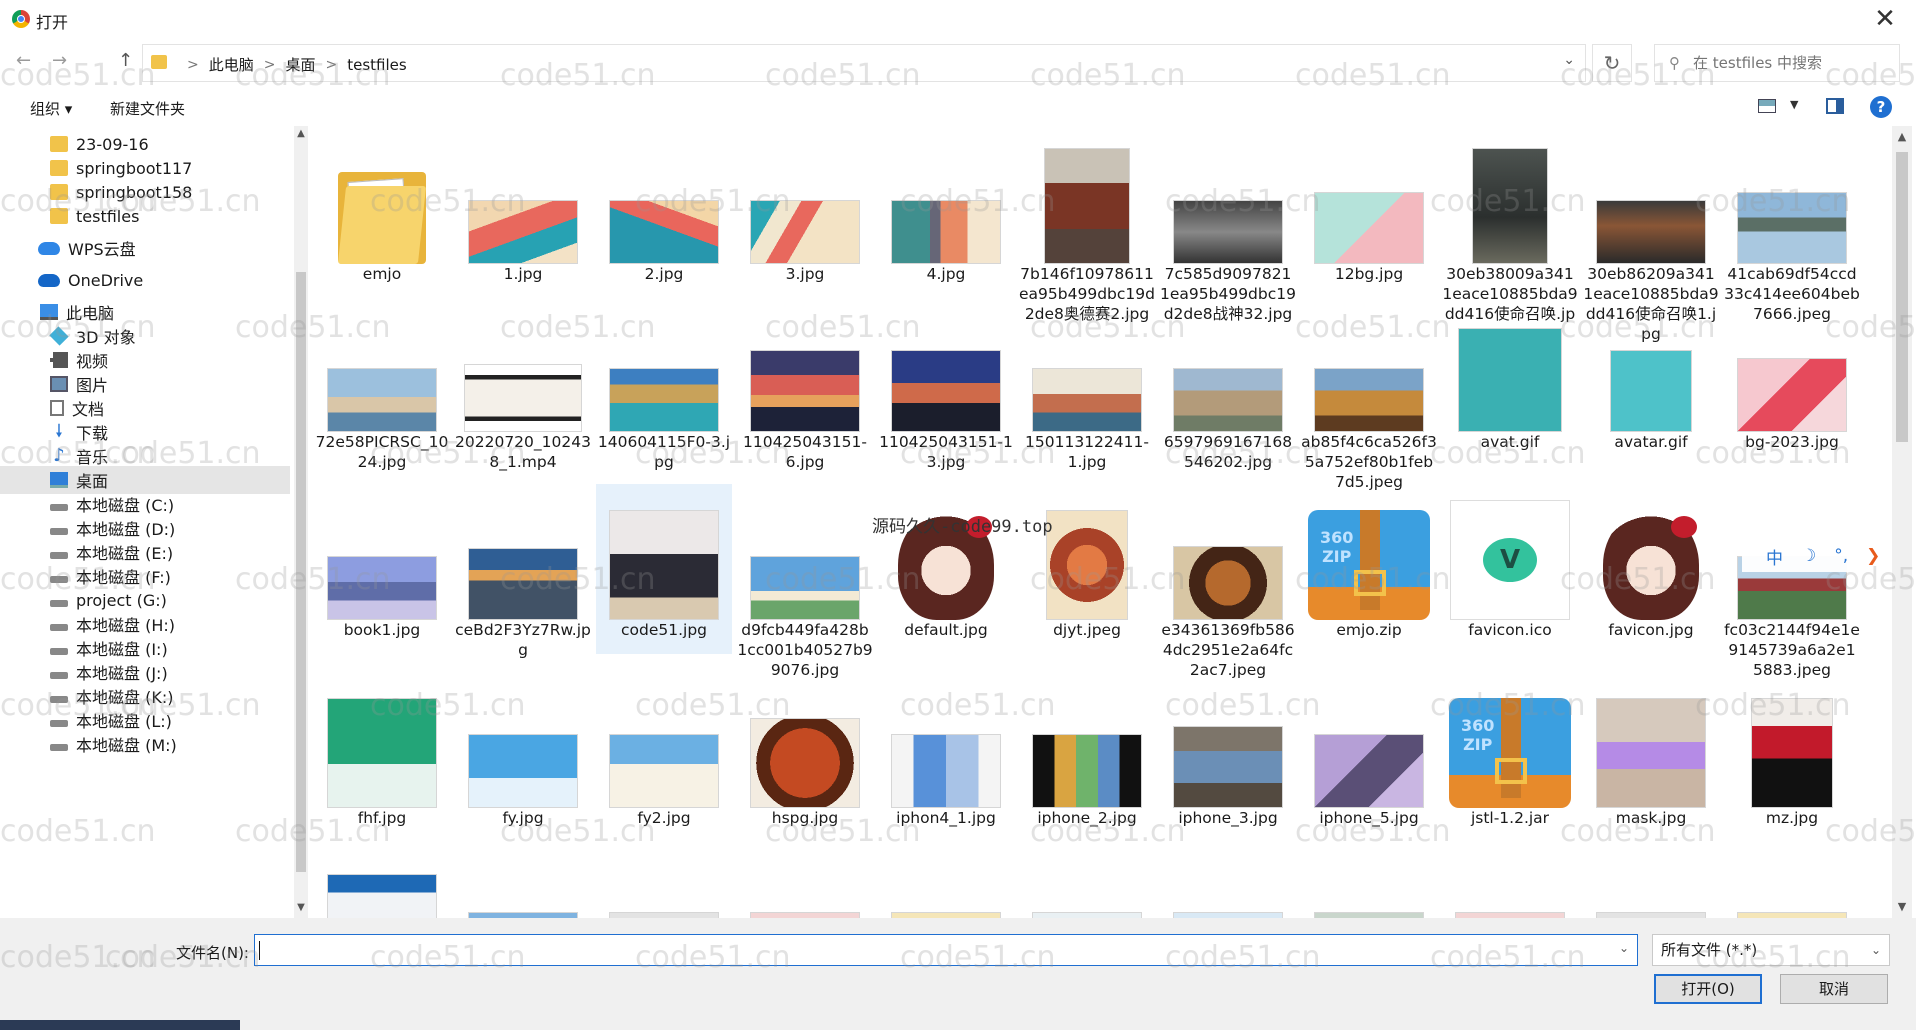 The image size is (1916, 1030). What do you see at coordinates (1902, 522) in the screenshot?
I see `content-scrollbar: ▲ ▼` at bounding box center [1902, 522].